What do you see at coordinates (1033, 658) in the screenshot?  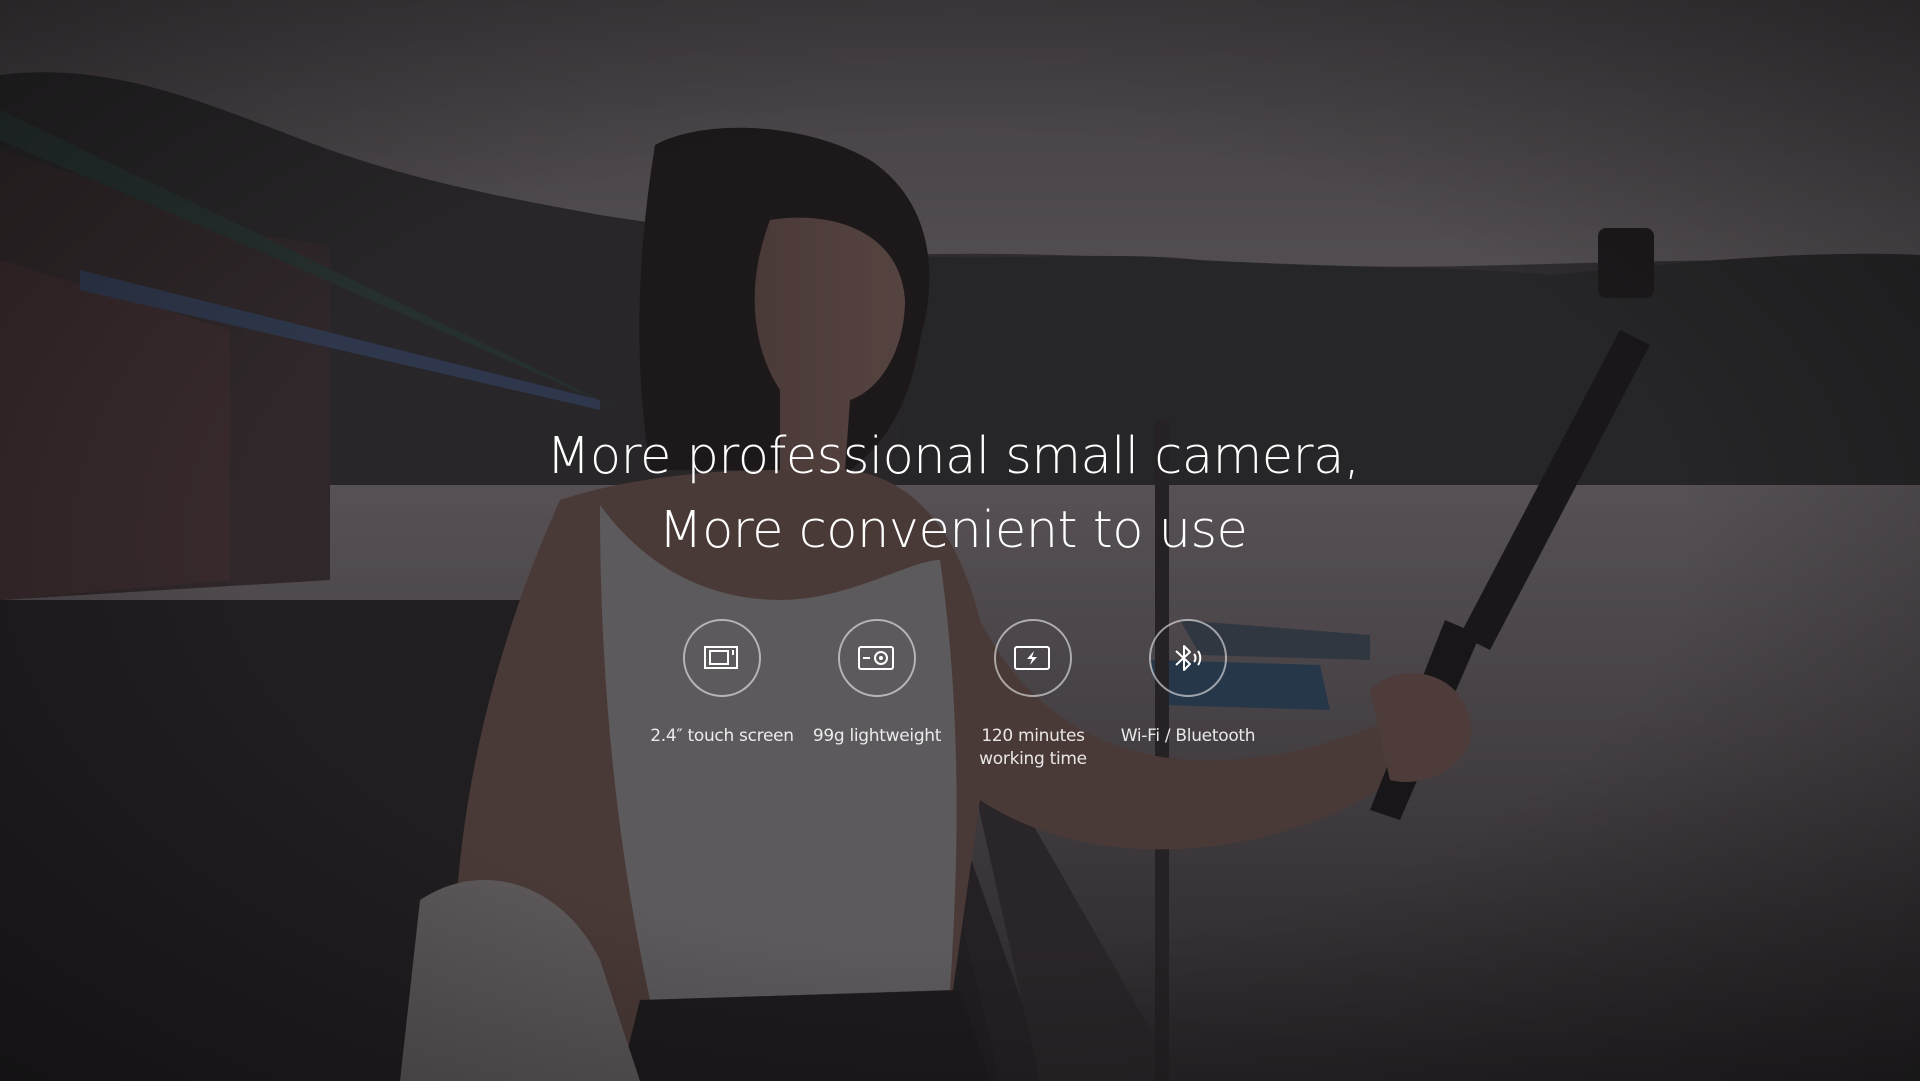 I see `battery-icon` at bounding box center [1033, 658].